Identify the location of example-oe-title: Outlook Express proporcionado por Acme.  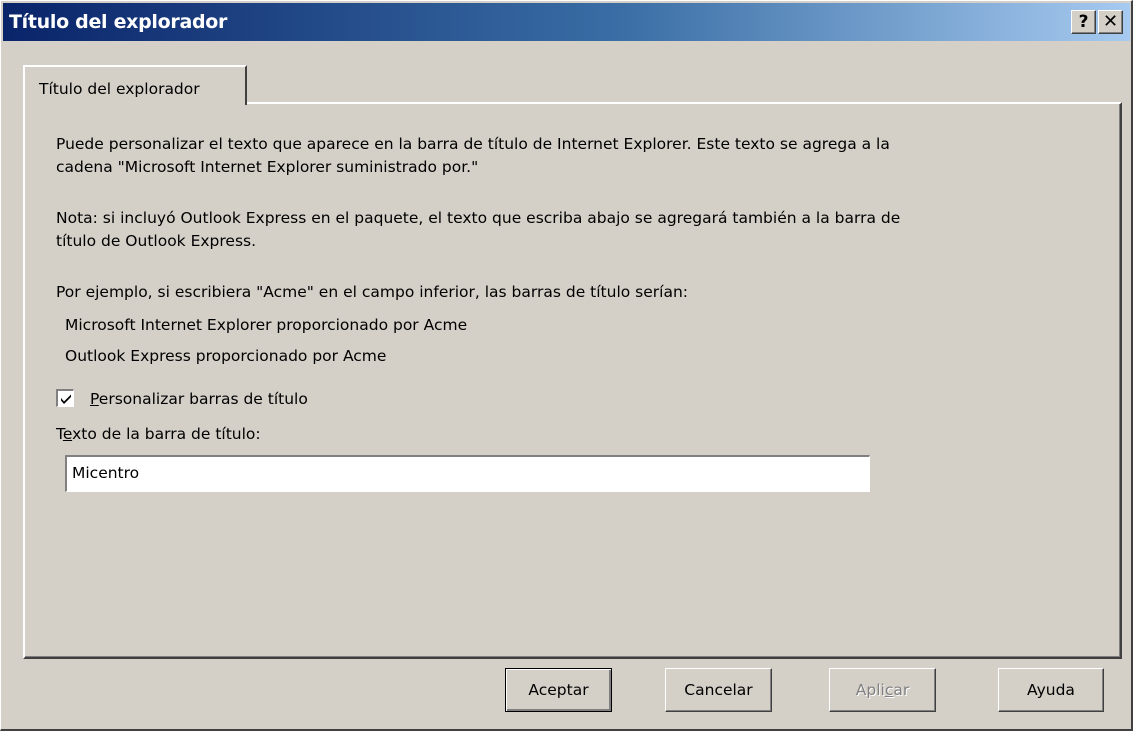
(226, 356).